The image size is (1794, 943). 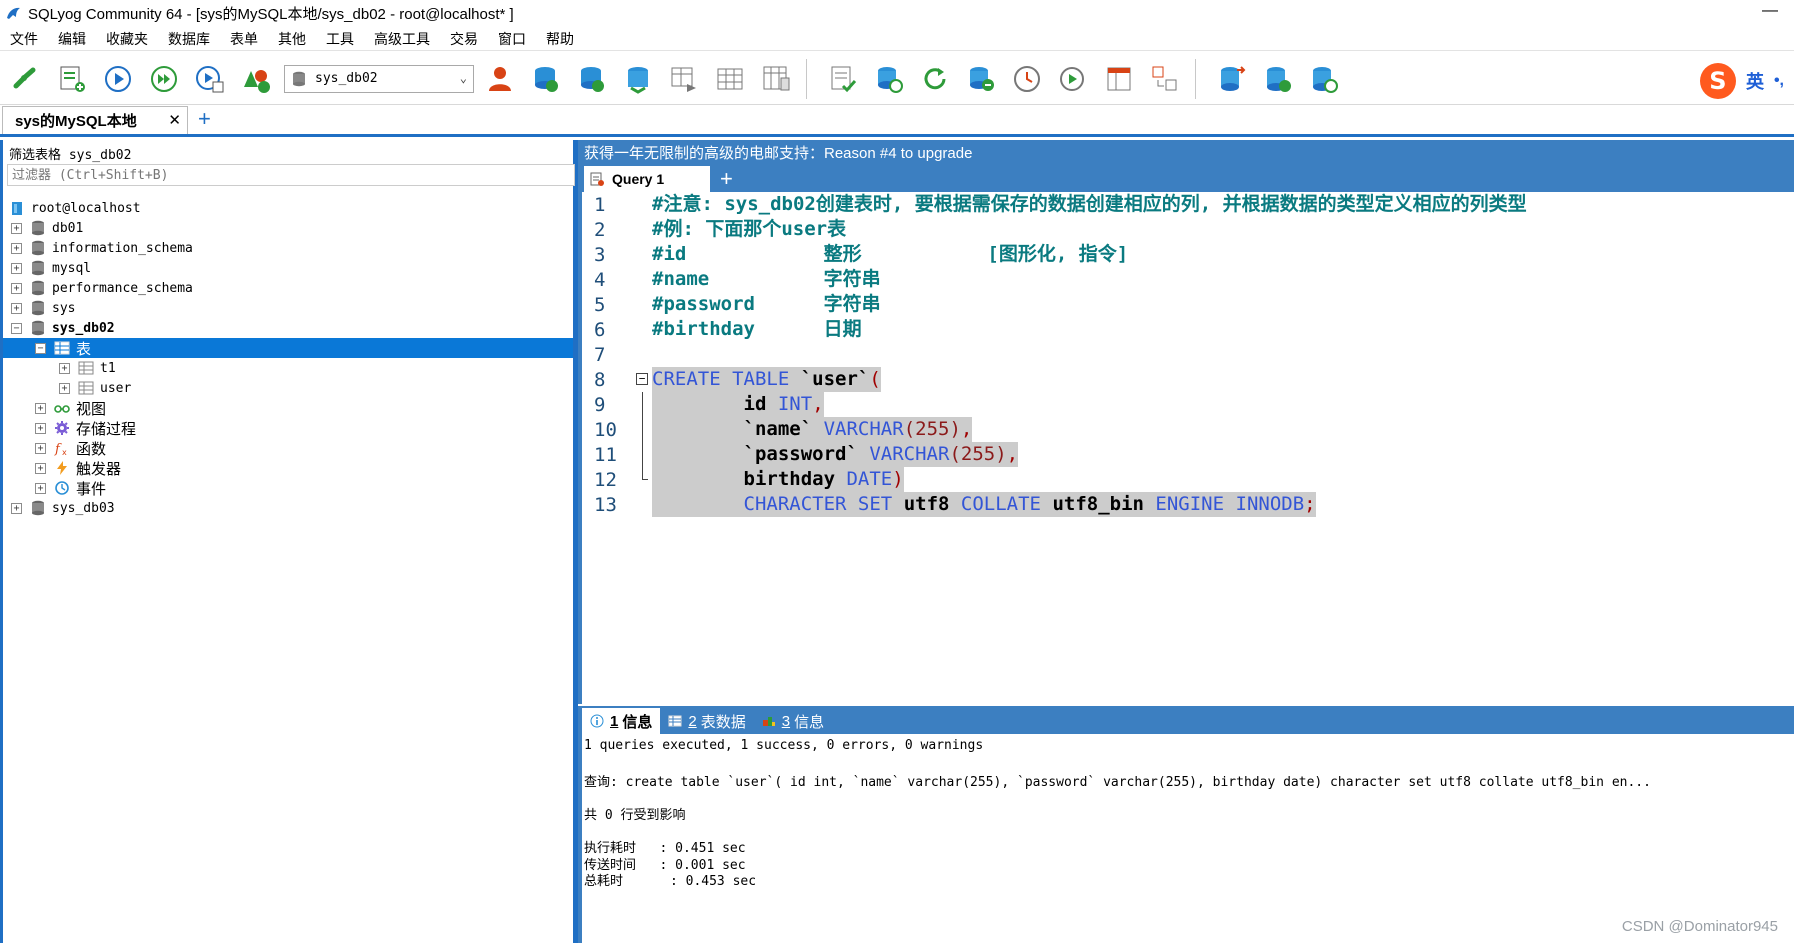 What do you see at coordinates (889, 79) in the screenshot?
I see `data-sync-button` at bounding box center [889, 79].